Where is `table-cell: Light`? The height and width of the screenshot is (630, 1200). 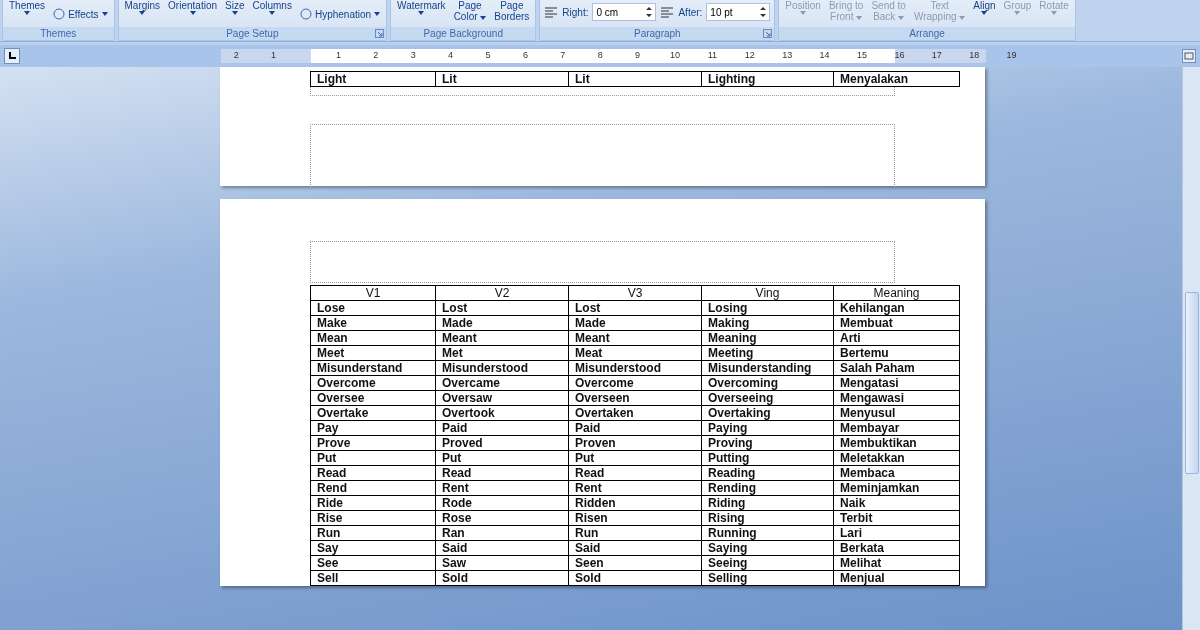 table-cell: Light is located at coordinates (373, 79).